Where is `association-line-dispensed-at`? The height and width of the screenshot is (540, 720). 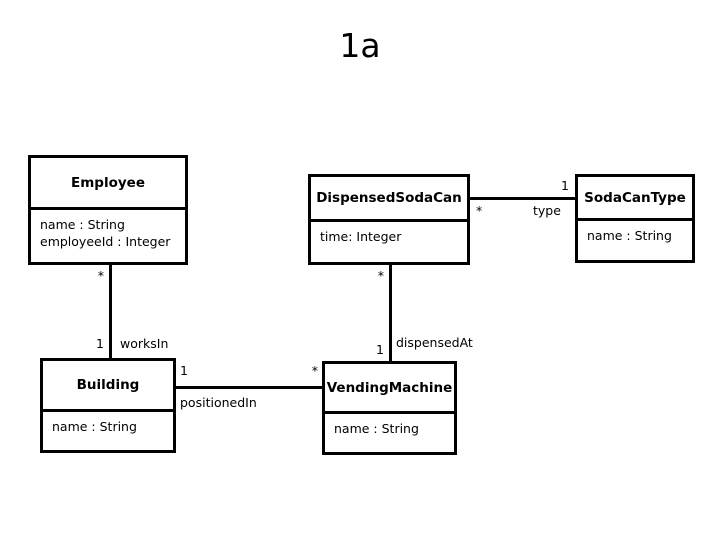 association-line-dispensed-at is located at coordinates (390, 313).